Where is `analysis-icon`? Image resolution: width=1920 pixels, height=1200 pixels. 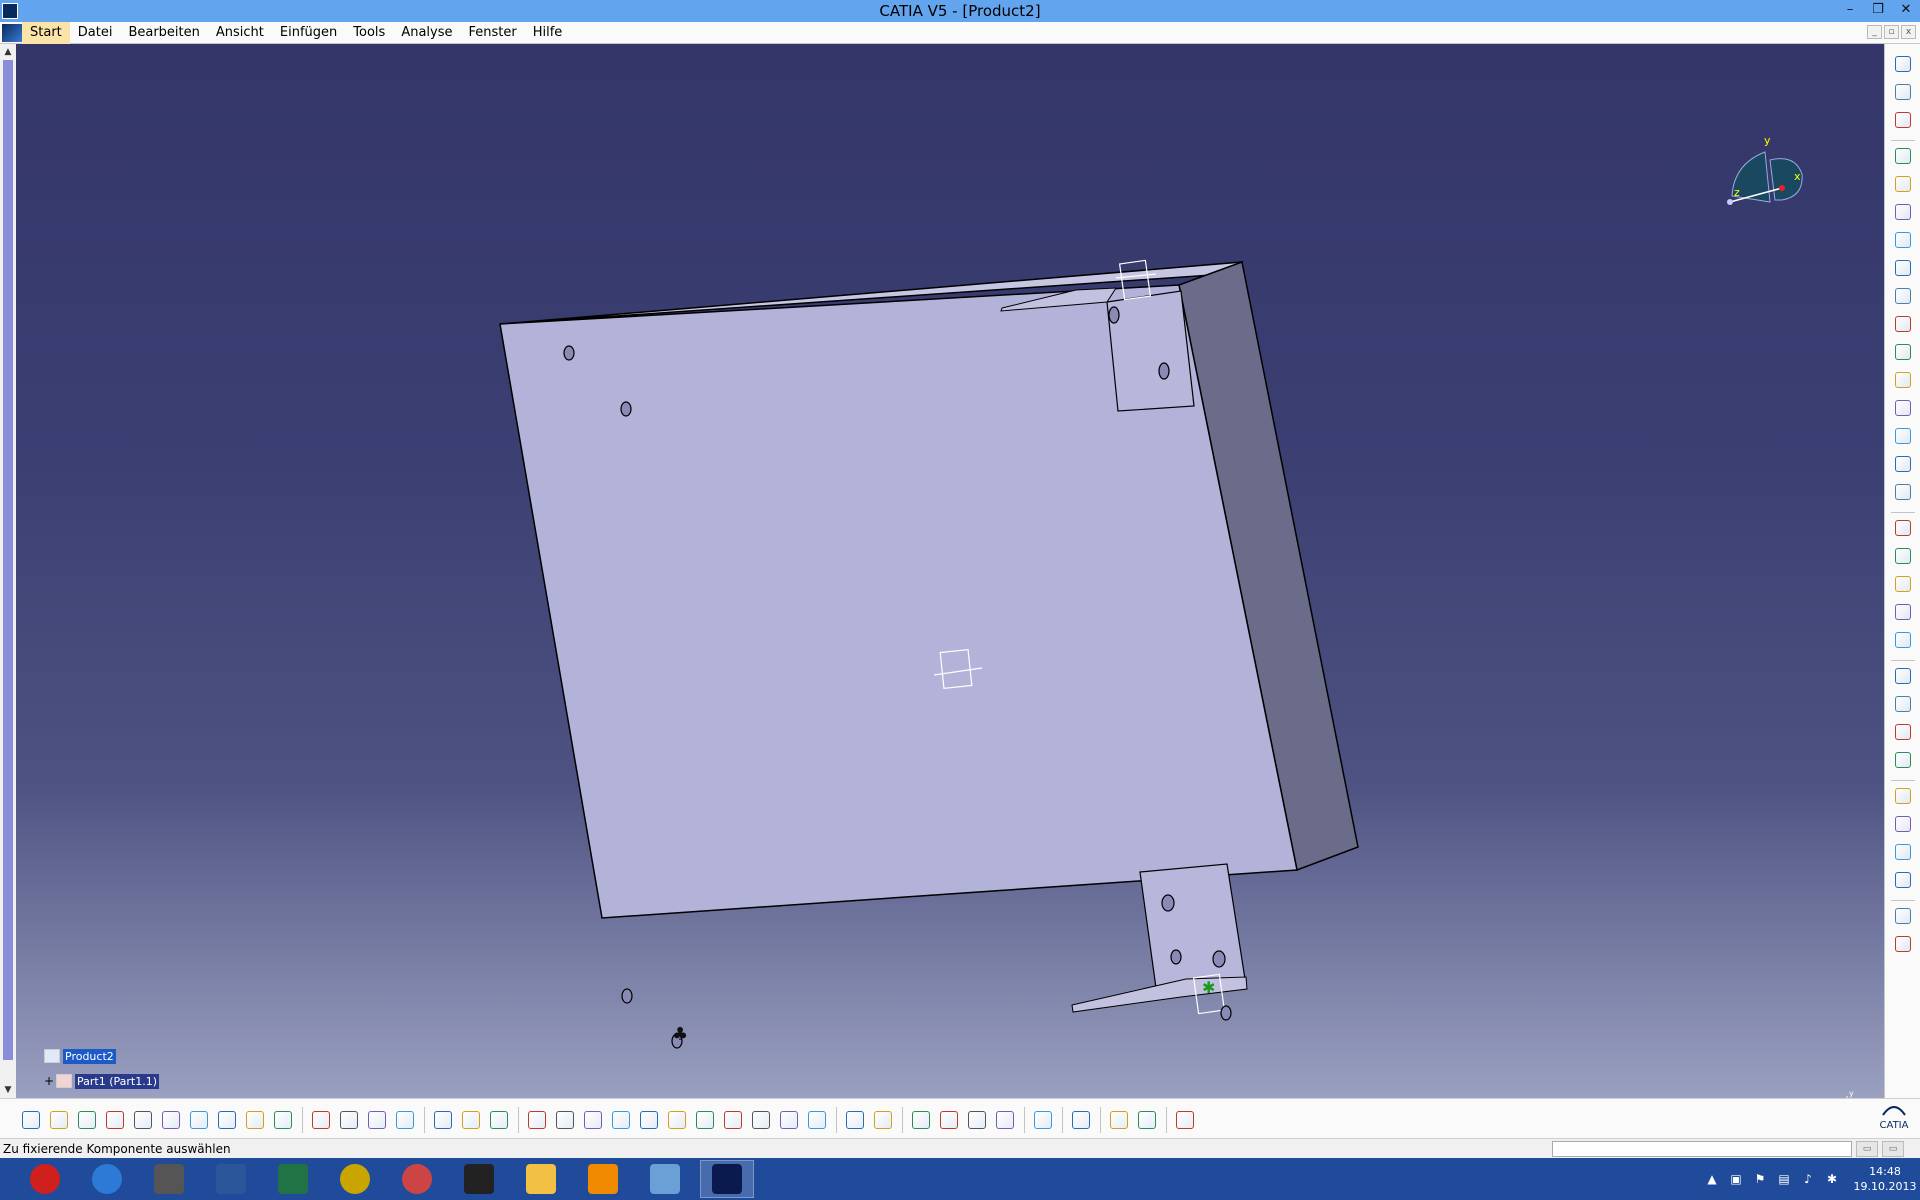
analysis-icon is located at coordinates (443, 1120).